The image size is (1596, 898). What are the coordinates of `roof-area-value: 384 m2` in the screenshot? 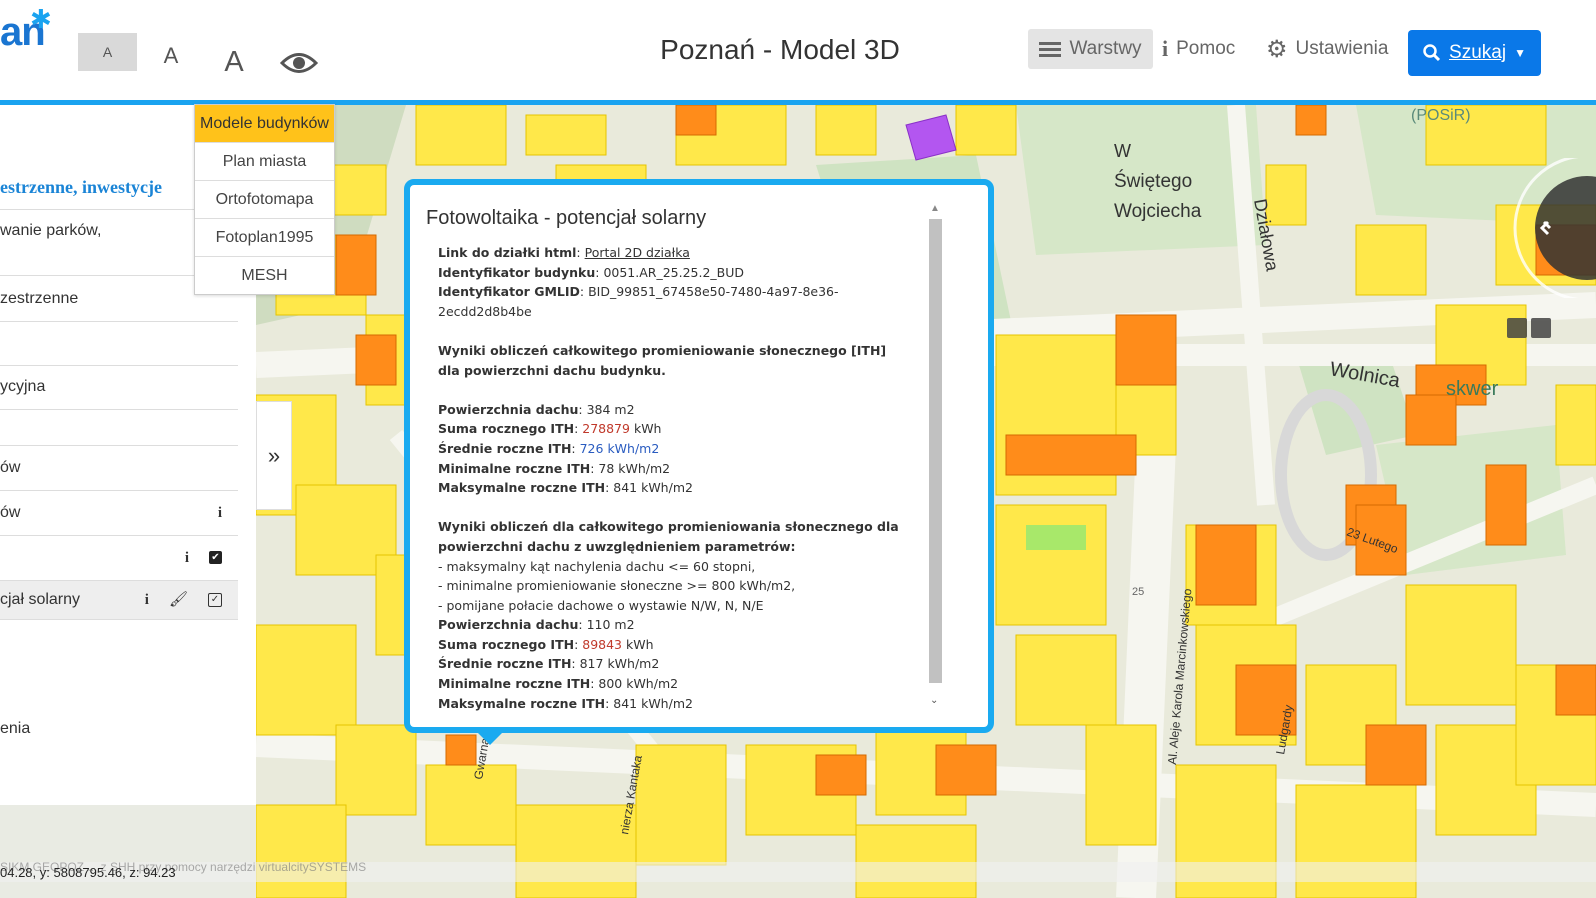 It's located at (610, 409).